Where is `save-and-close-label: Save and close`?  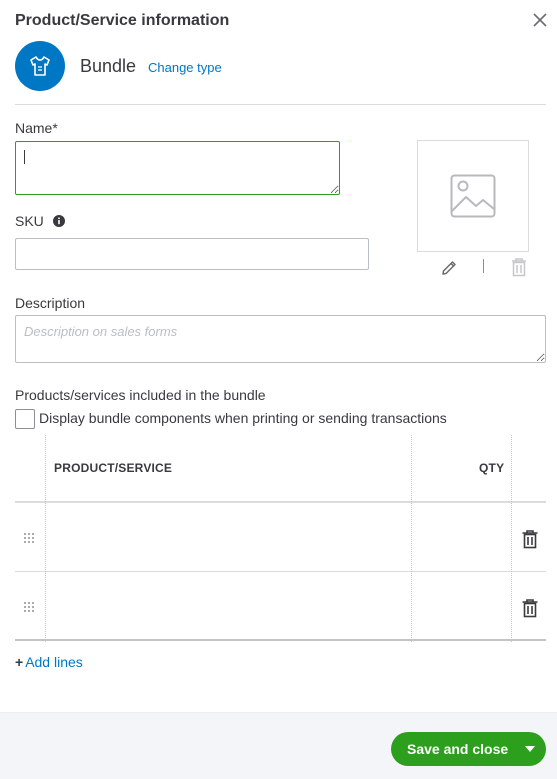
save-and-close-label: Save and close is located at coordinates (458, 749).